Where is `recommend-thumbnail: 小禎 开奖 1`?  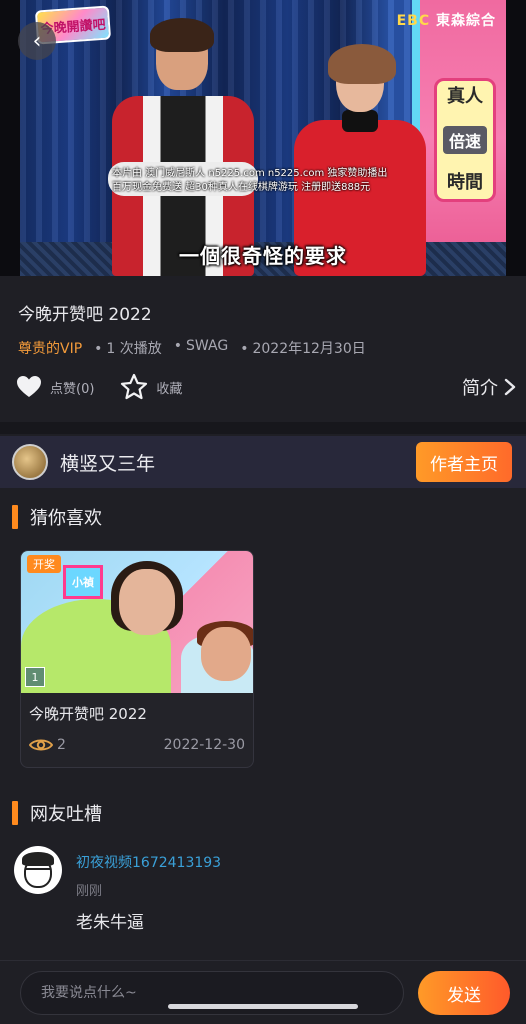 recommend-thumbnail: 小禎 开奖 1 is located at coordinates (137, 622).